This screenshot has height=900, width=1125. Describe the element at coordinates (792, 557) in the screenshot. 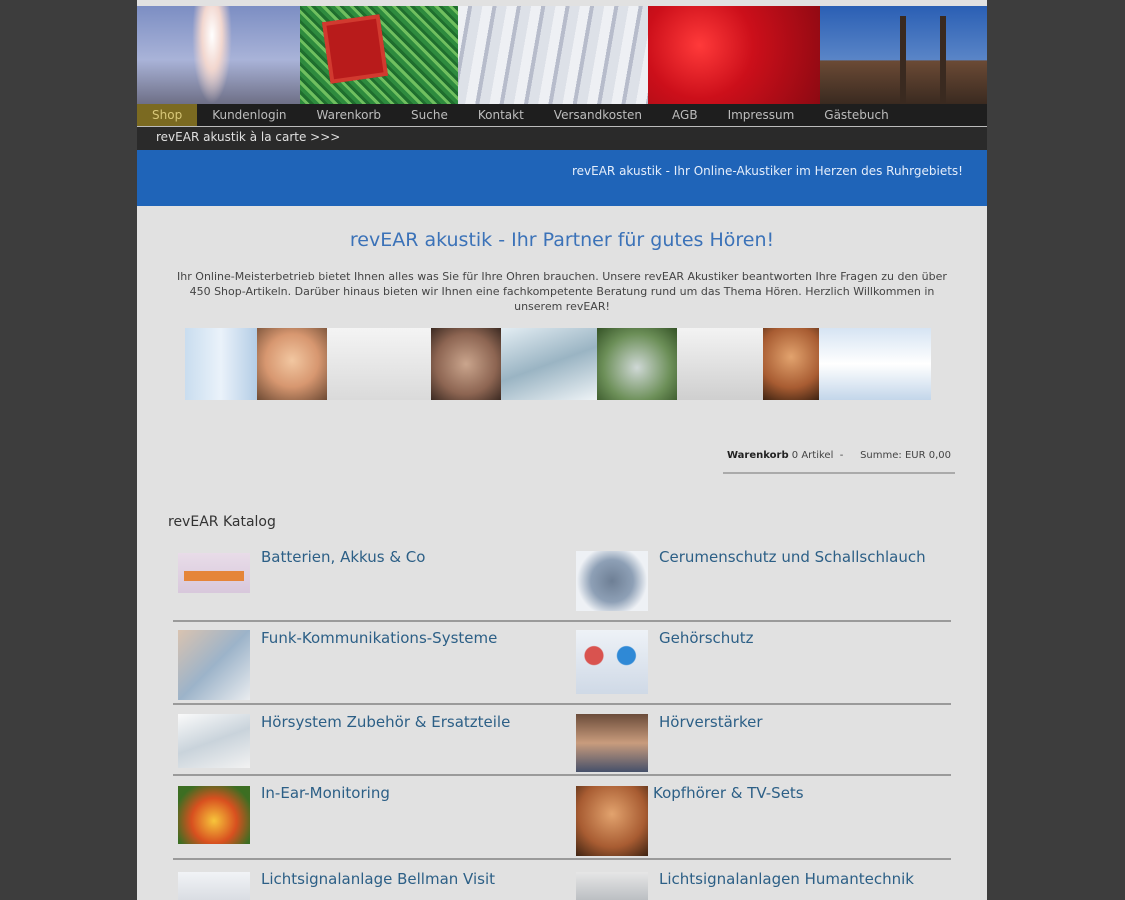

I see `category-link: Cerumenschutz und Schallschlauch` at that location.